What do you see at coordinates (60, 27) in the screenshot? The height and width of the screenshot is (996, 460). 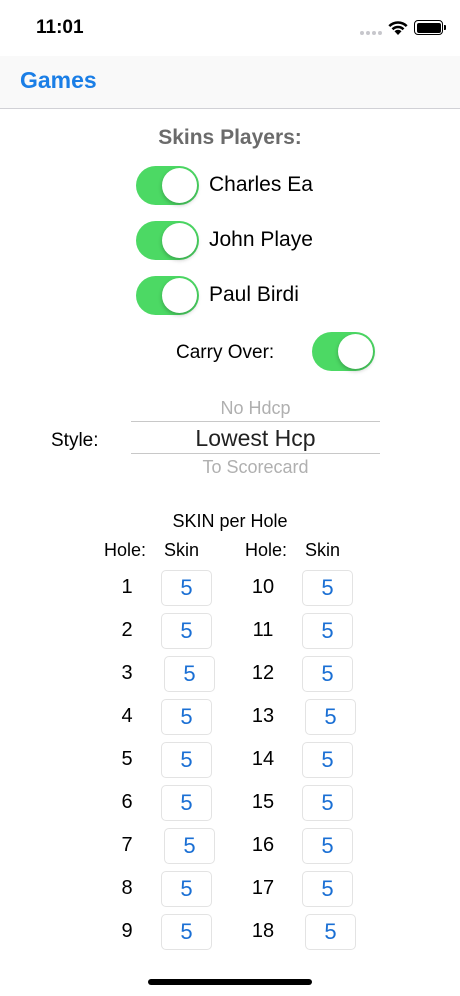 I see `status-time: 11:01` at bounding box center [60, 27].